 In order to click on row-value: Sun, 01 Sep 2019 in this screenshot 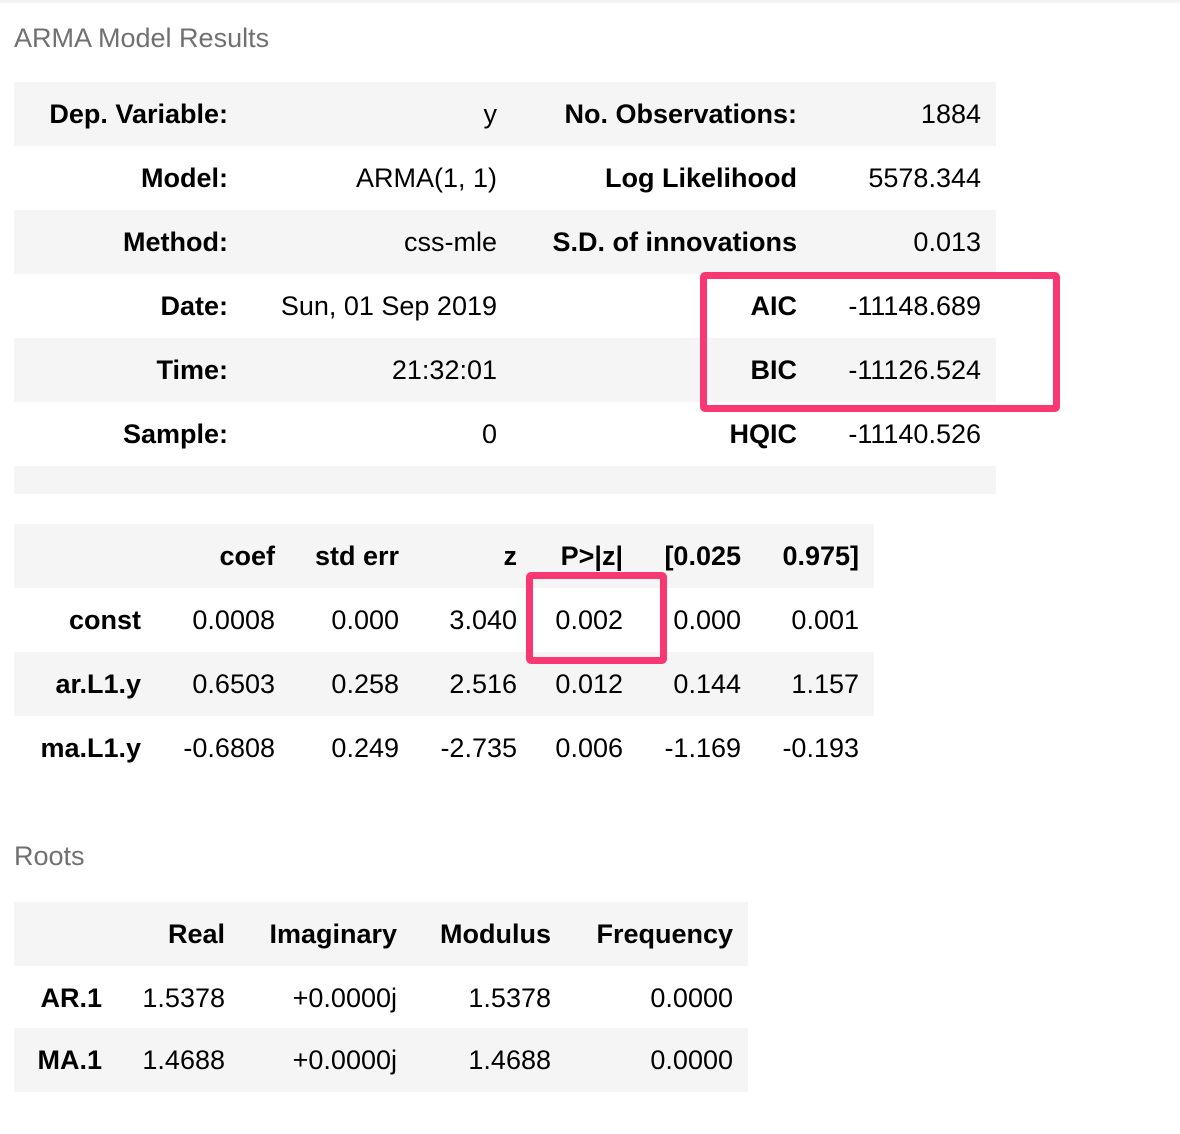, I will do `click(388, 306)`.